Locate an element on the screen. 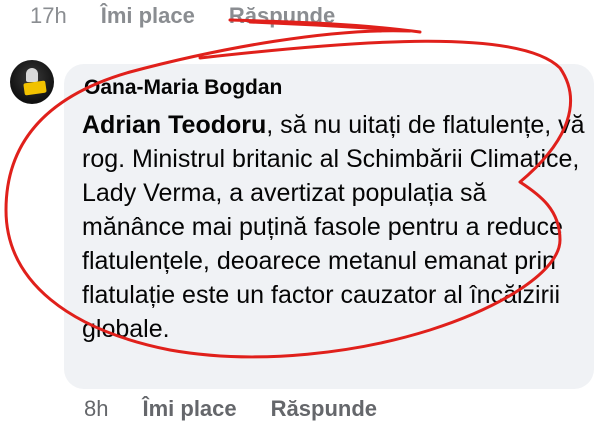 The width and height of the screenshot is (600, 446). comment-timestamp: 8h is located at coordinates (96, 409).